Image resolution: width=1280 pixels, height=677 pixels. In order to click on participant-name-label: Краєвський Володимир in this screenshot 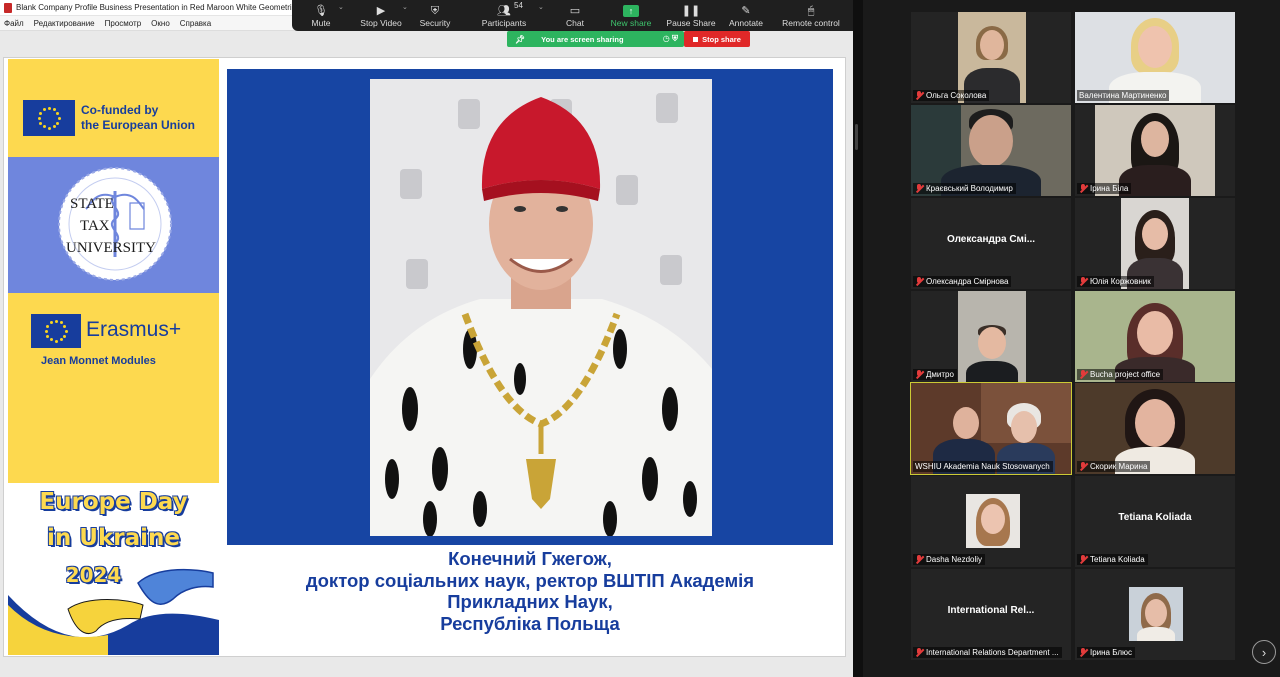, I will do `click(964, 188)`.